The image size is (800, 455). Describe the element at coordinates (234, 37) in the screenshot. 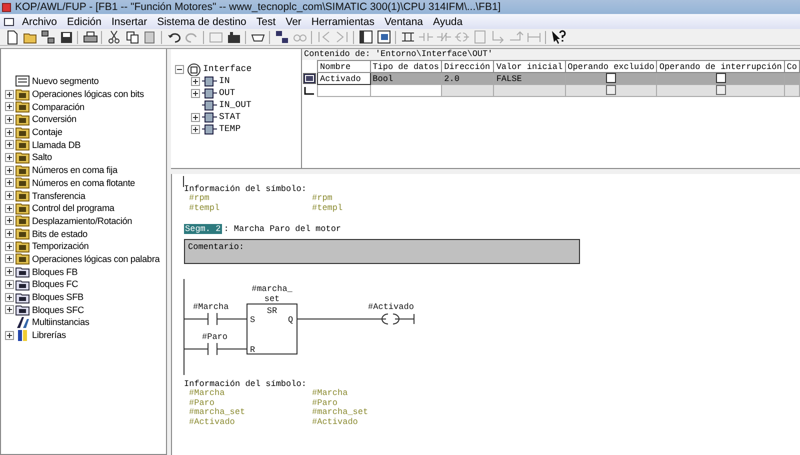

I see `rack-icon` at that location.